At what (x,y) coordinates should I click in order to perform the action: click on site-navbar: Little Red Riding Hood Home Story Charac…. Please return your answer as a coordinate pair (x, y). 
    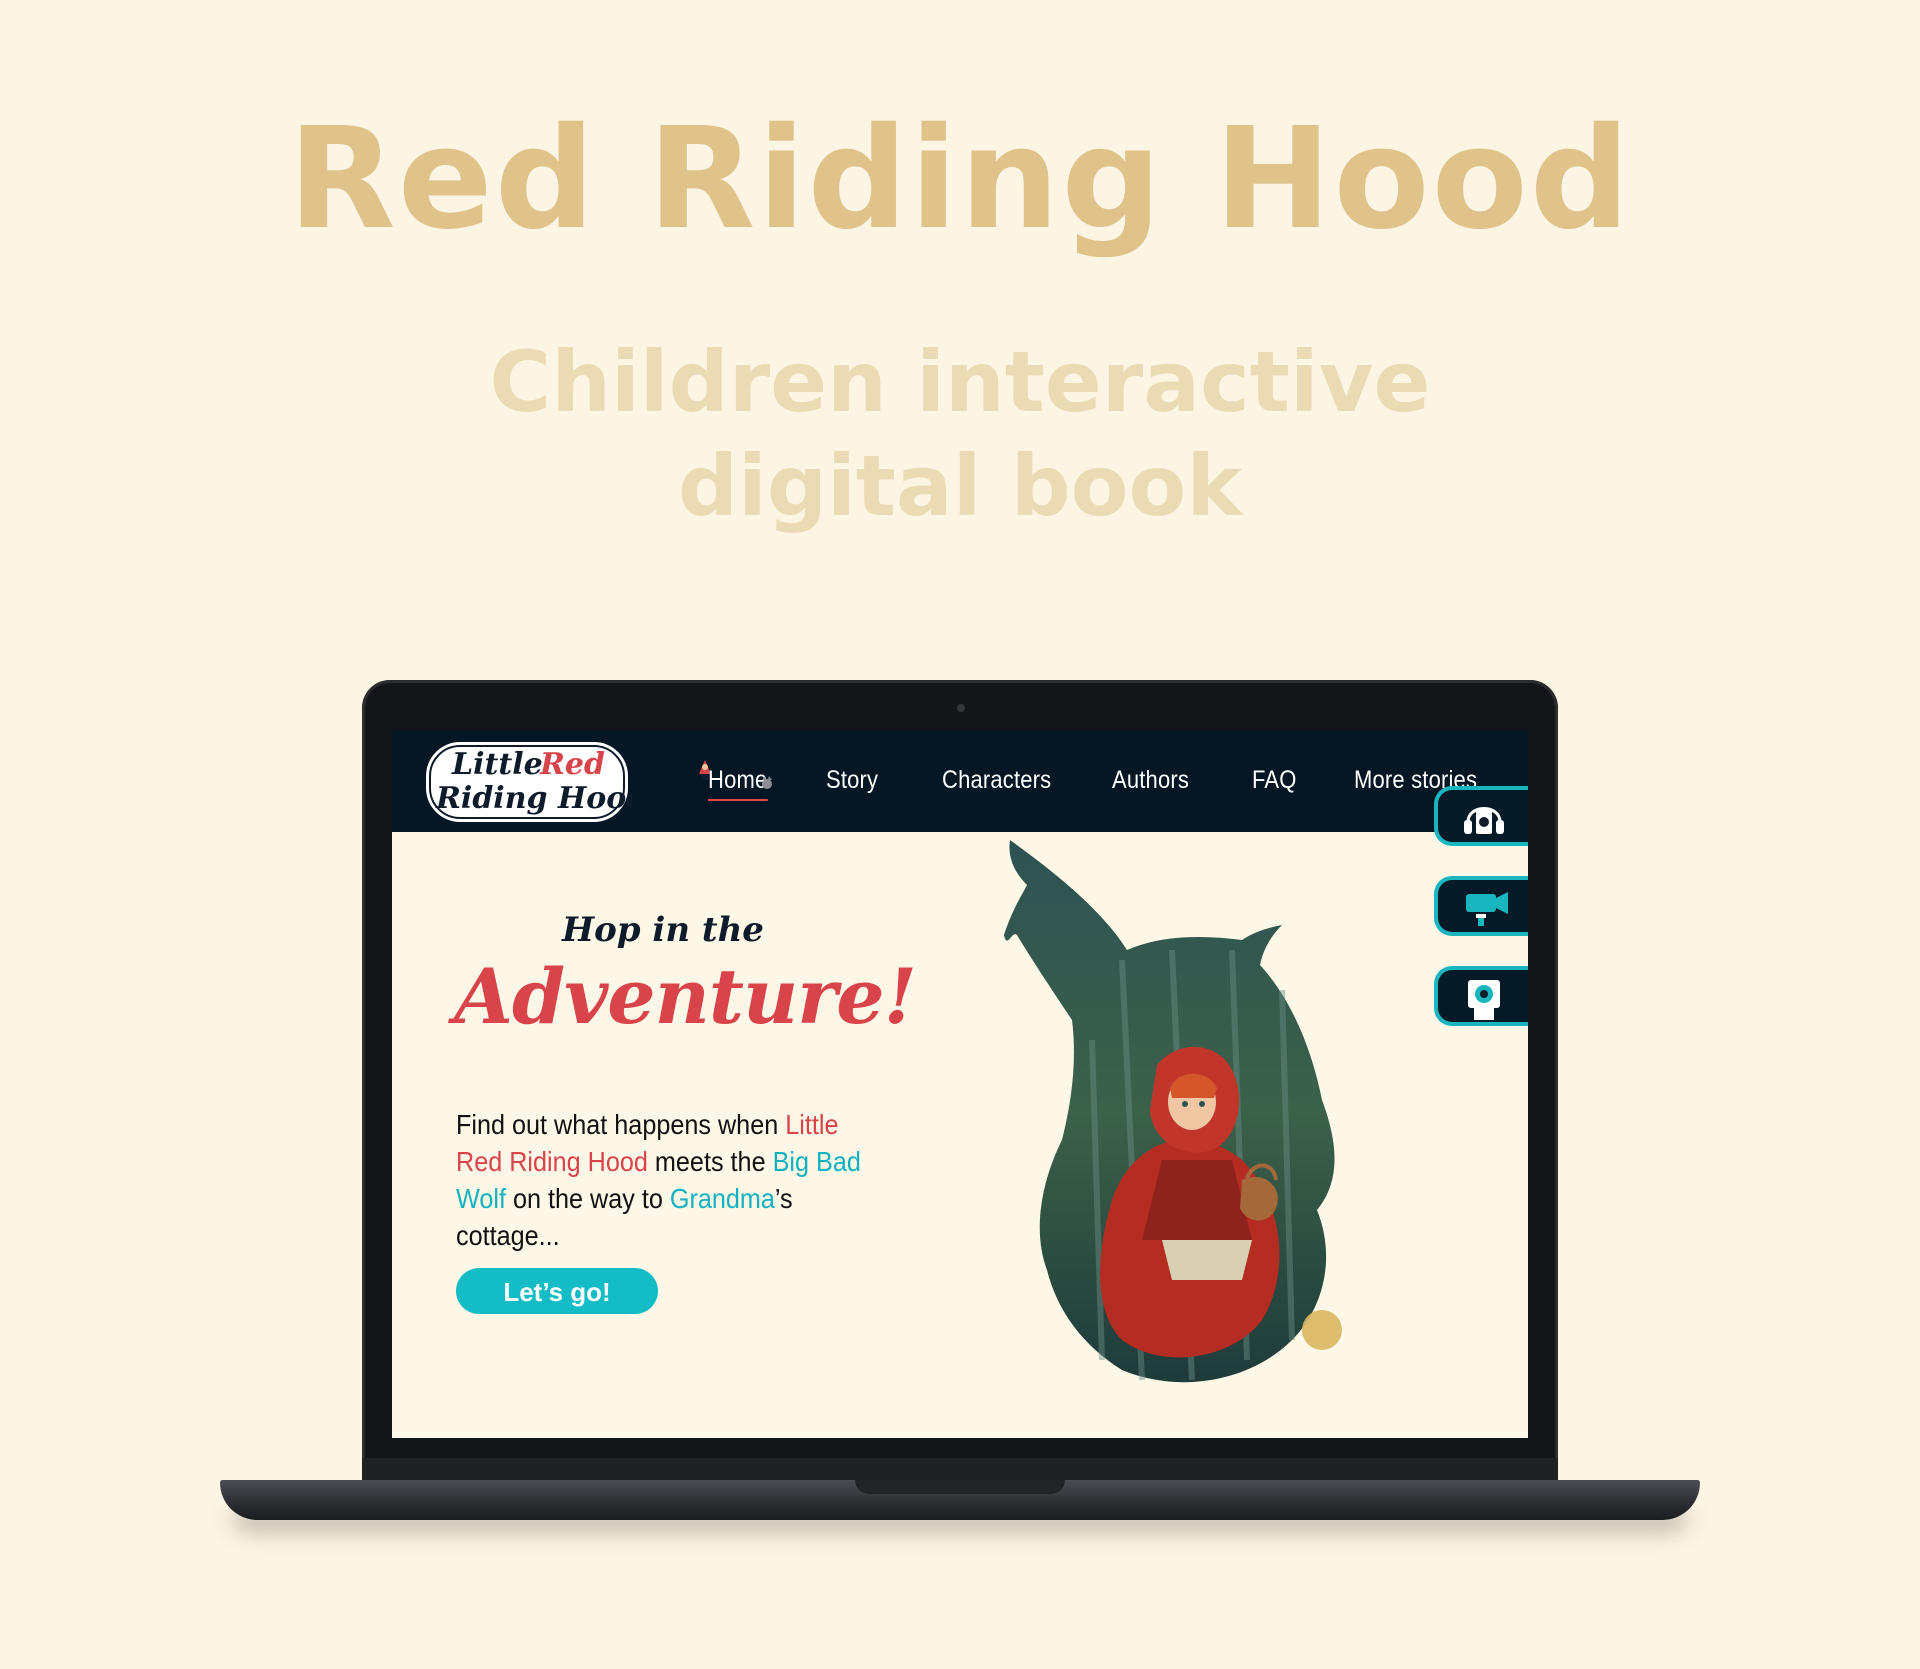
    Looking at the image, I should click on (960, 781).